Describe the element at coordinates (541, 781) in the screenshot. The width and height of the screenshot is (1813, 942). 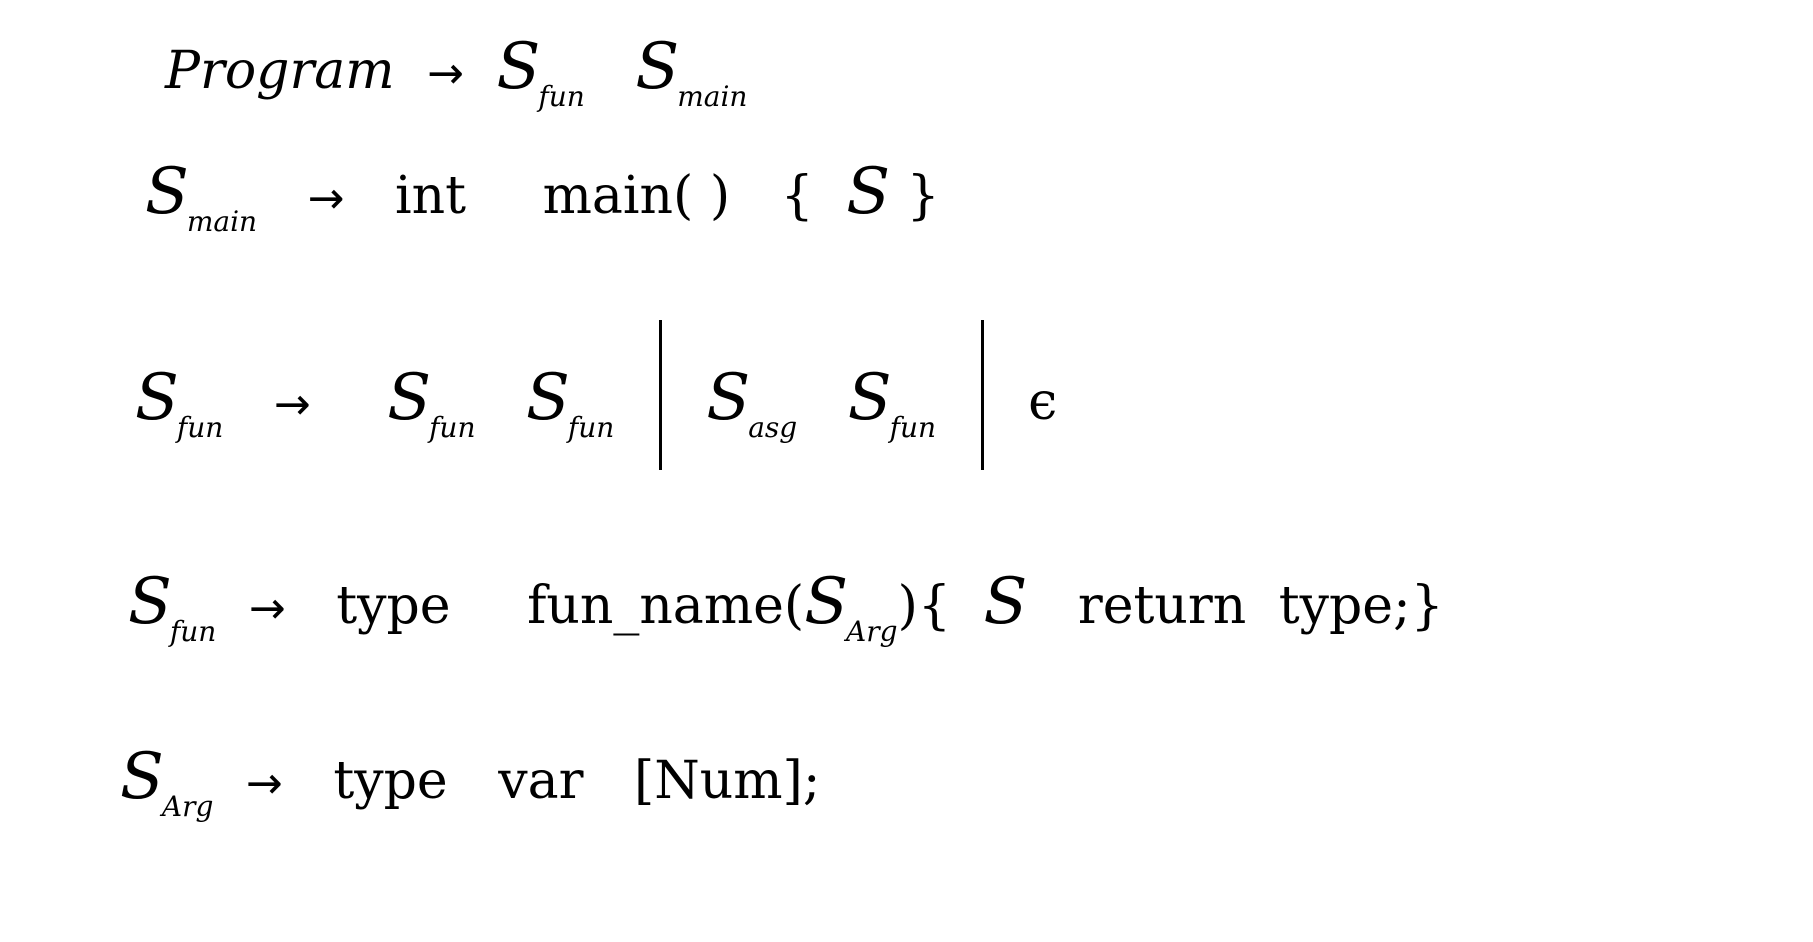
I see `terminal-var: var` at that location.